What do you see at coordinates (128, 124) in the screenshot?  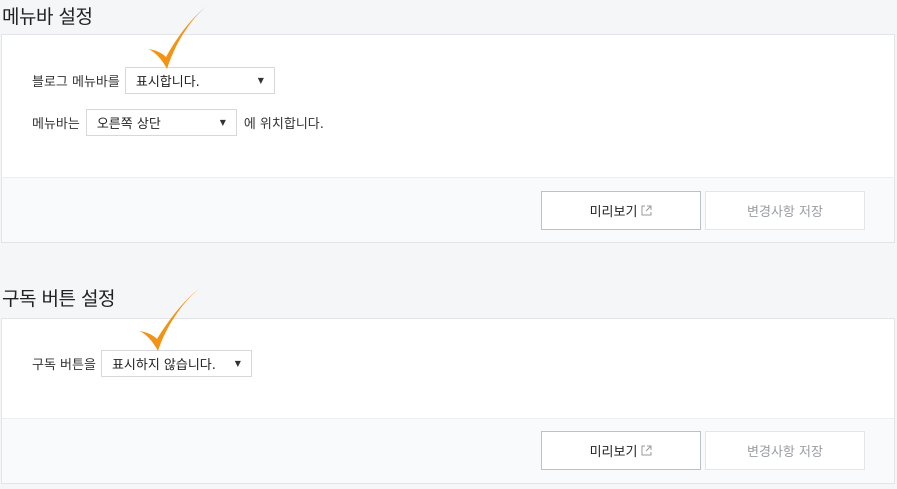 I see `menubar-position-value: 오른쪽 상단` at bounding box center [128, 124].